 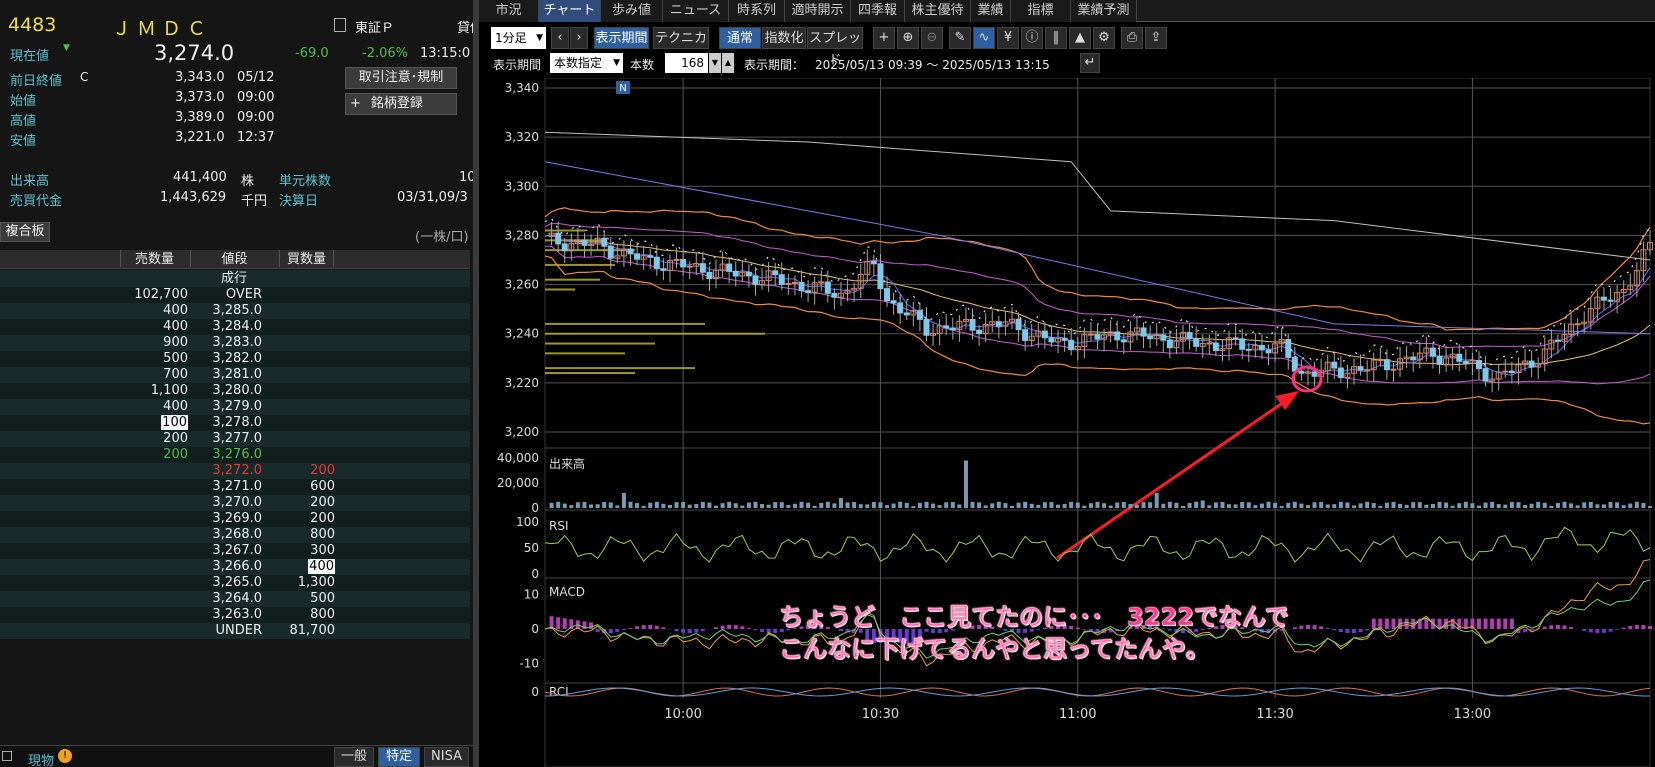 What do you see at coordinates (728, 63) in the screenshot?
I see `bars-up-icon: ▲` at bounding box center [728, 63].